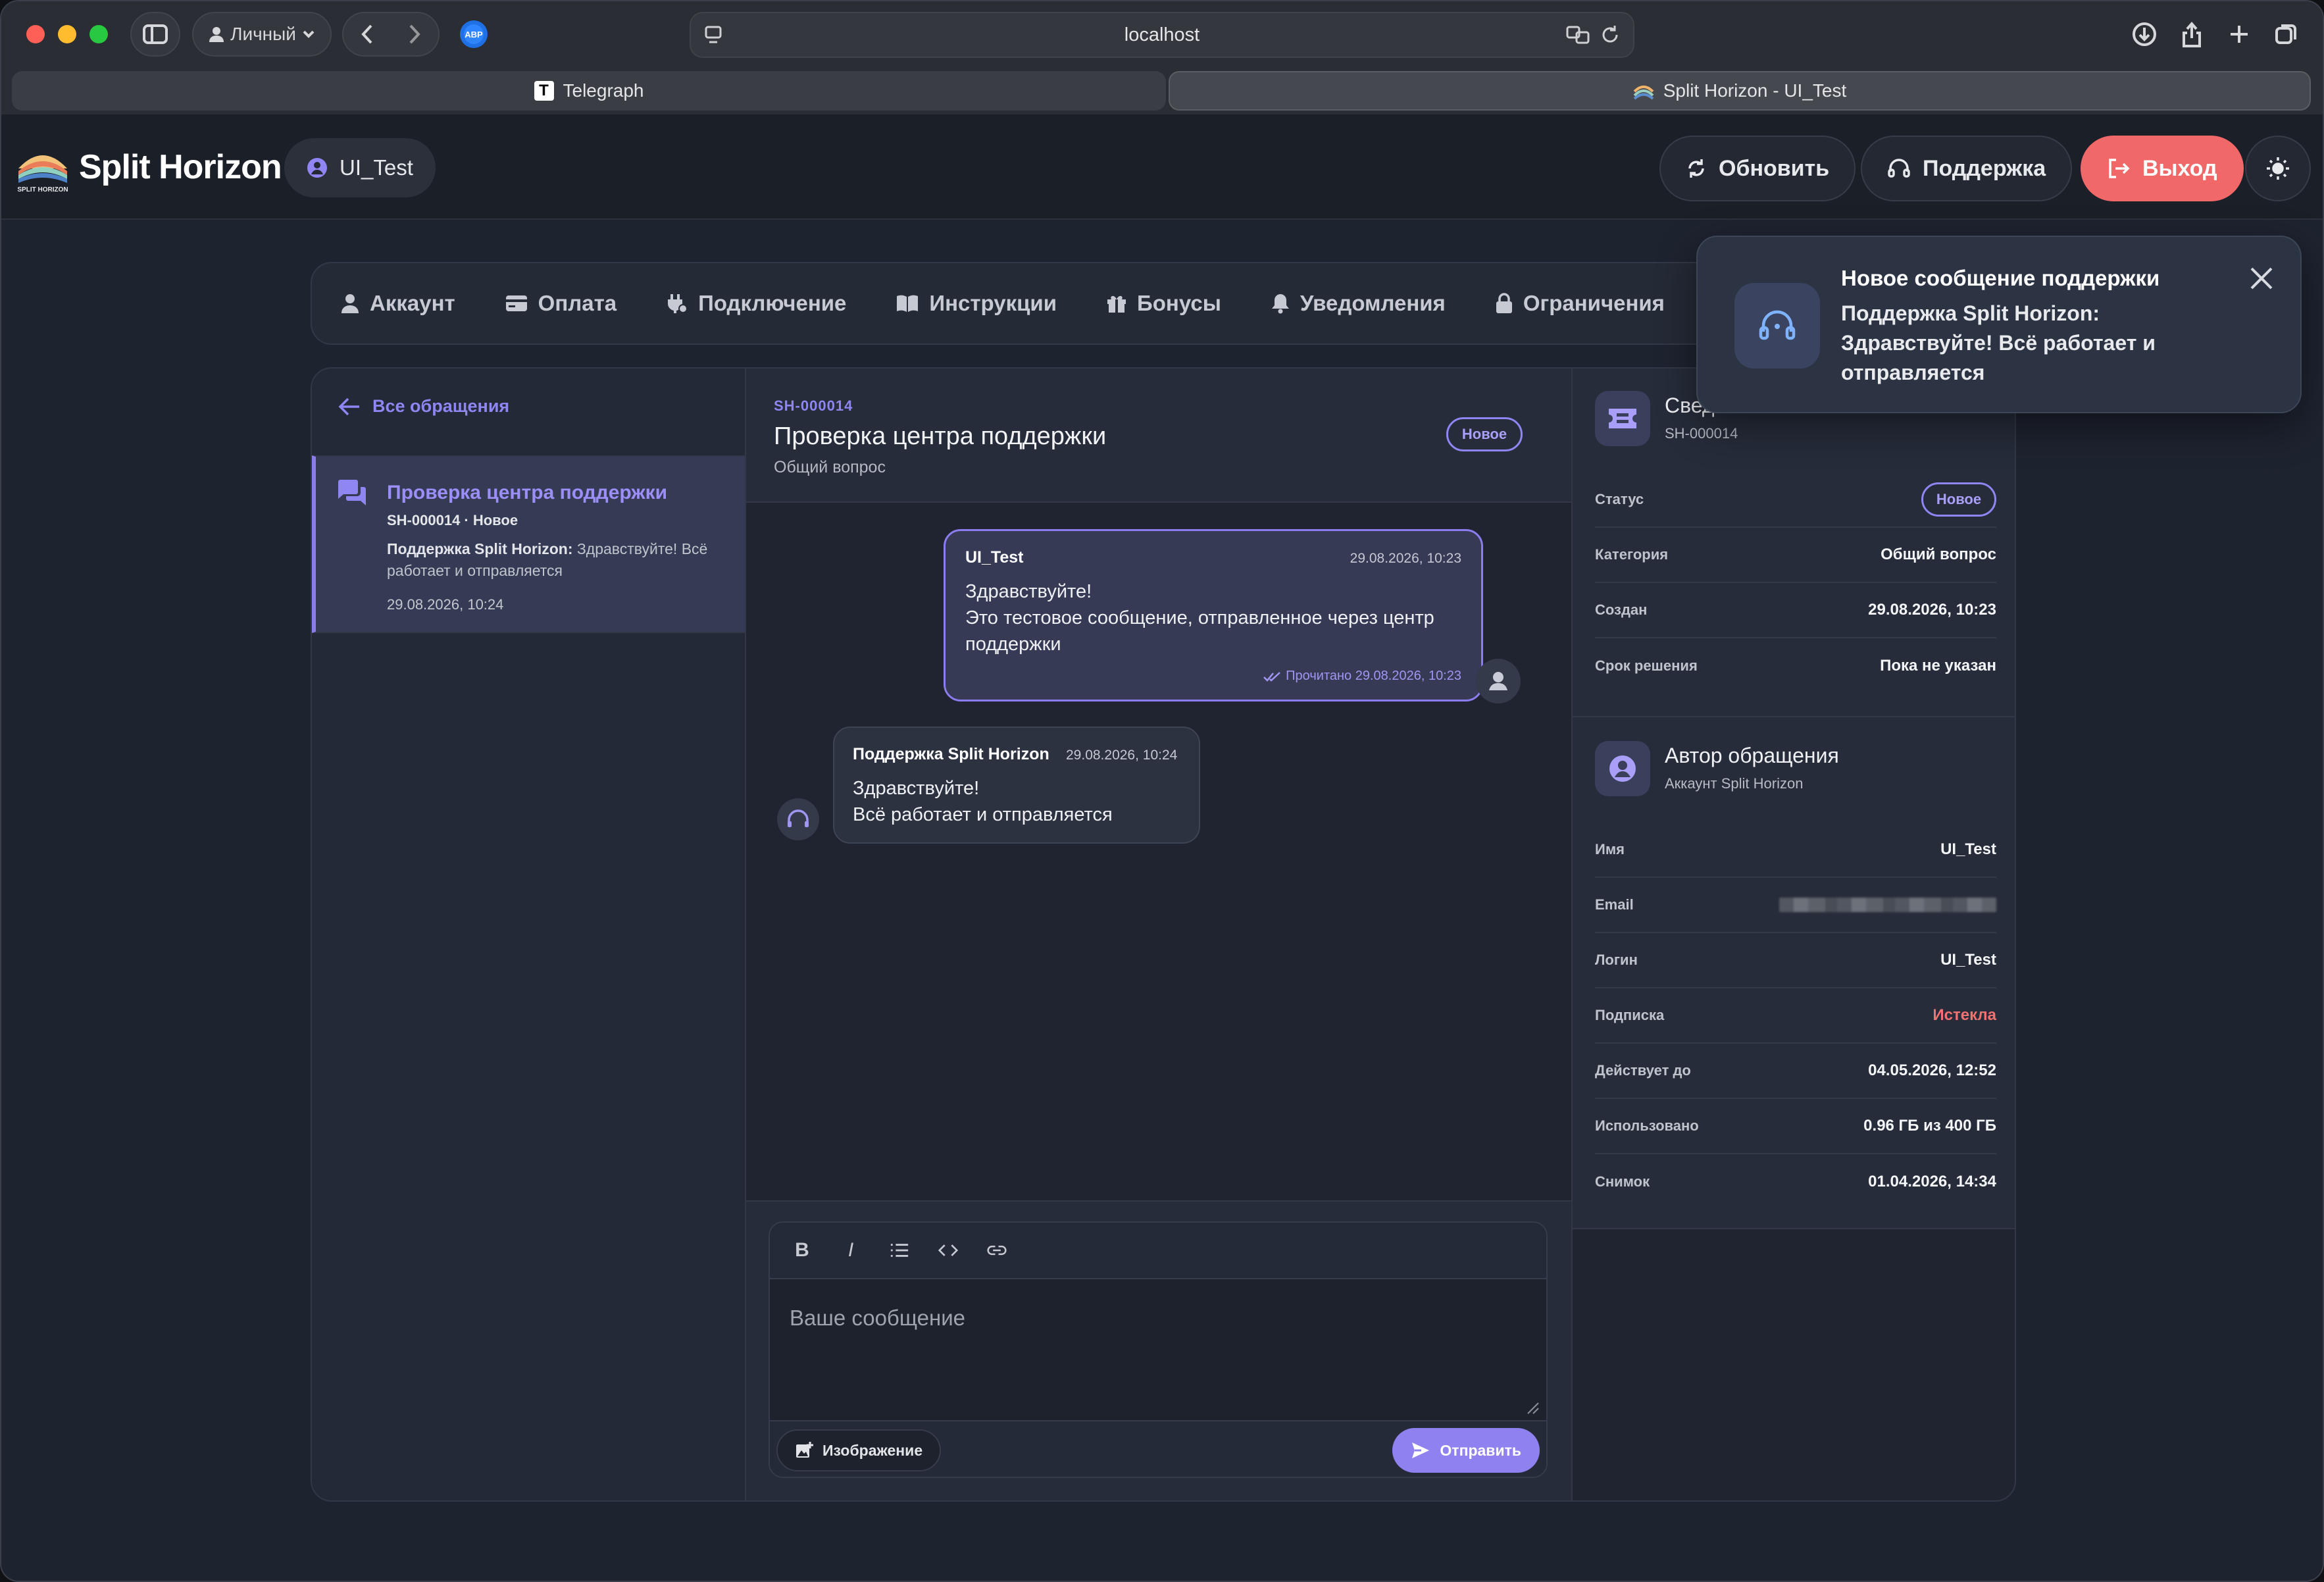 The image size is (2324, 1582). I want to click on nav-item-limits: Ограничения, so click(1580, 303).